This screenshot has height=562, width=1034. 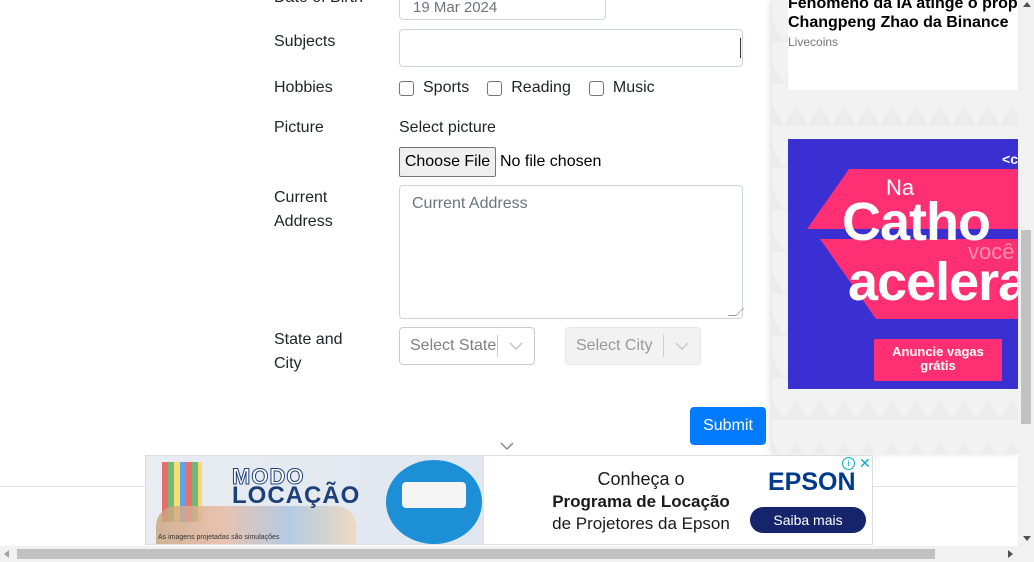 I want to click on sports-checkbox, so click(x=406, y=88).